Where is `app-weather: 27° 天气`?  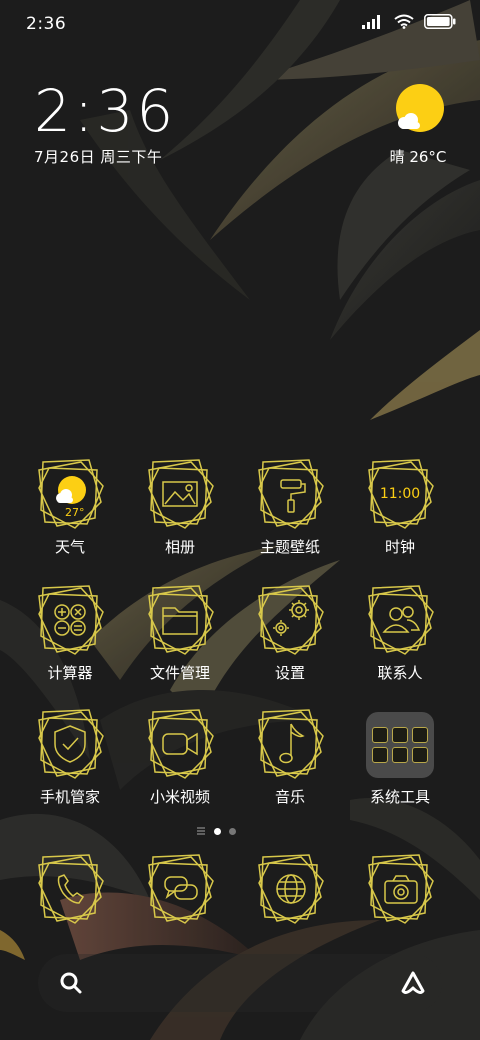 app-weather: 27° 天气 is located at coordinates (70, 523).